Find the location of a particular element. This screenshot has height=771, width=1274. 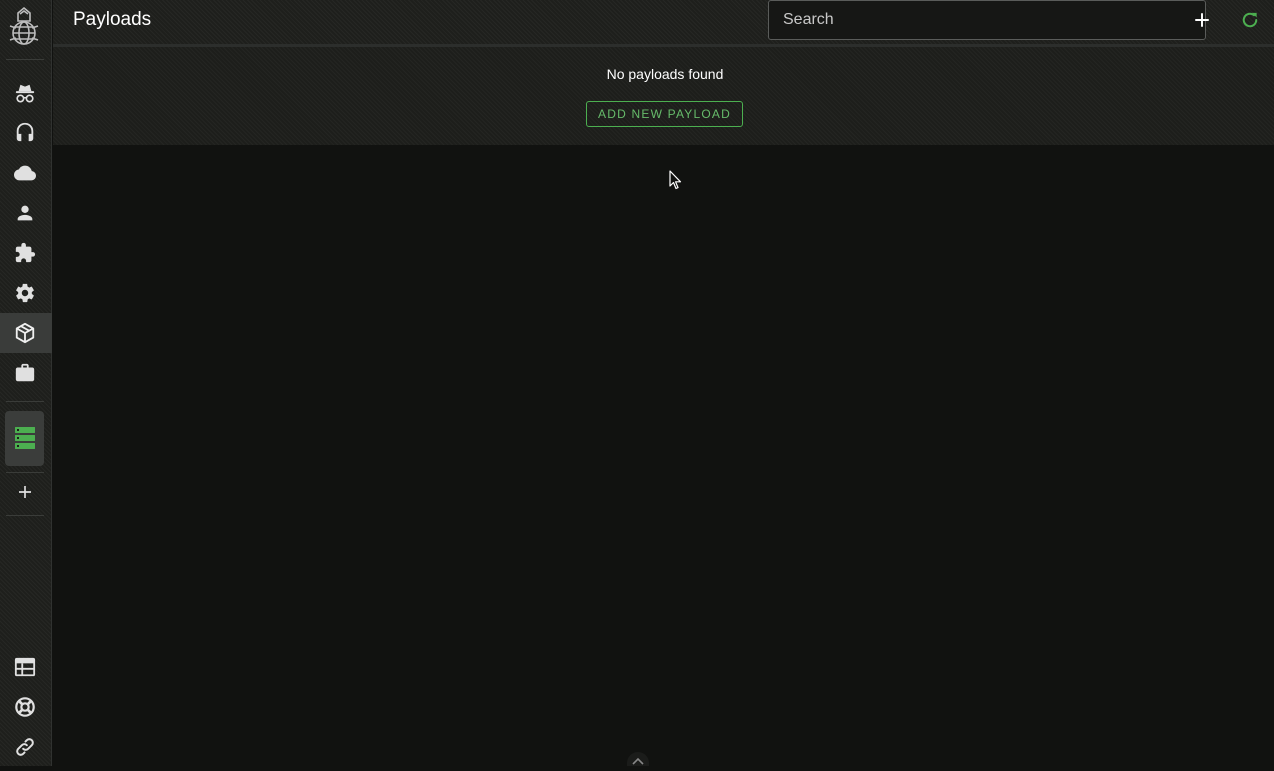

sidebar-item-payloads is located at coordinates (25, 333).